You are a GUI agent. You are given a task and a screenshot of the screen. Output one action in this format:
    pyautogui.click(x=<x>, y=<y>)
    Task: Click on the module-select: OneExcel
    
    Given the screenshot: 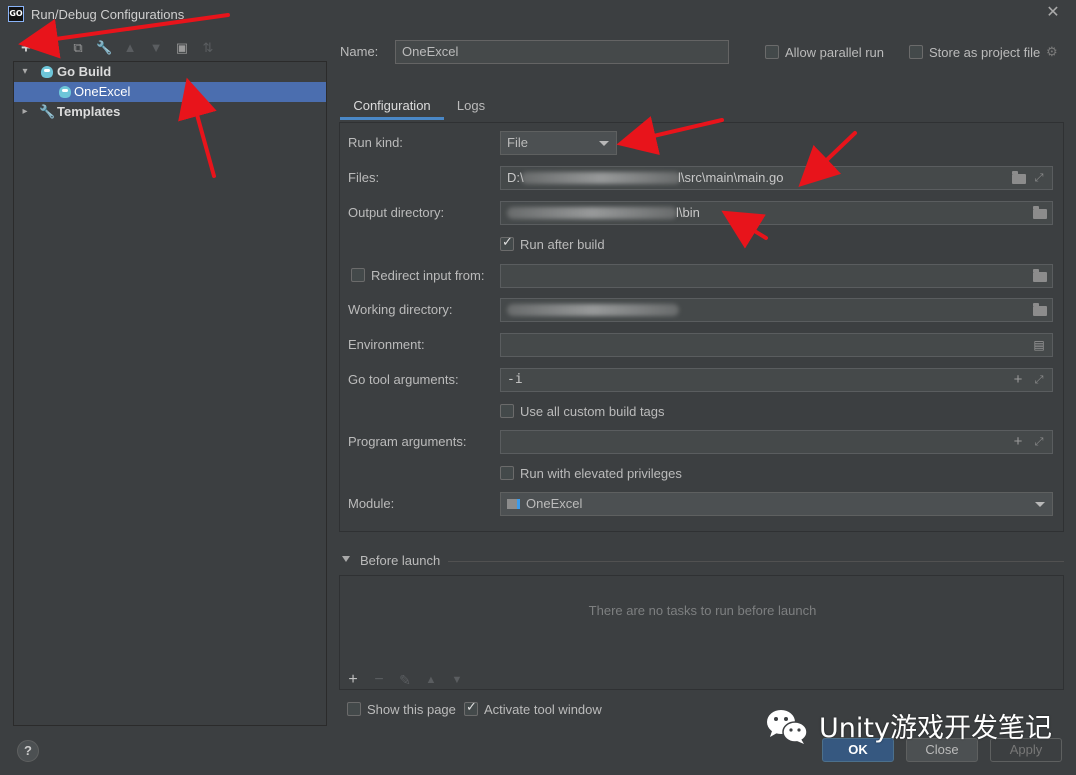 What is the action you would take?
    pyautogui.click(x=776, y=504)
    